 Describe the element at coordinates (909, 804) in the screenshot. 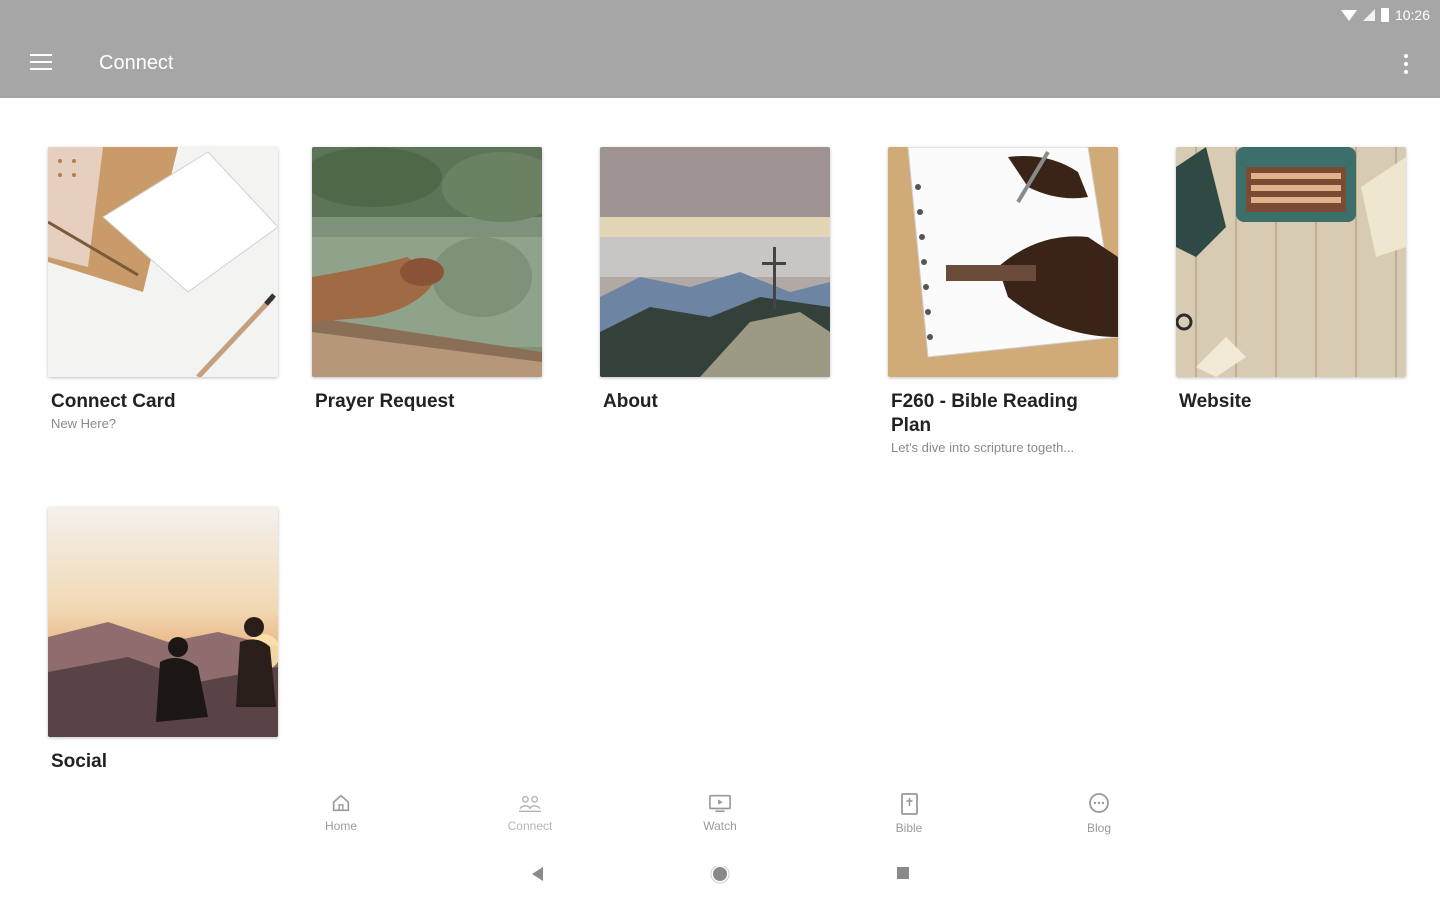

I see `bible-icon` at that location.